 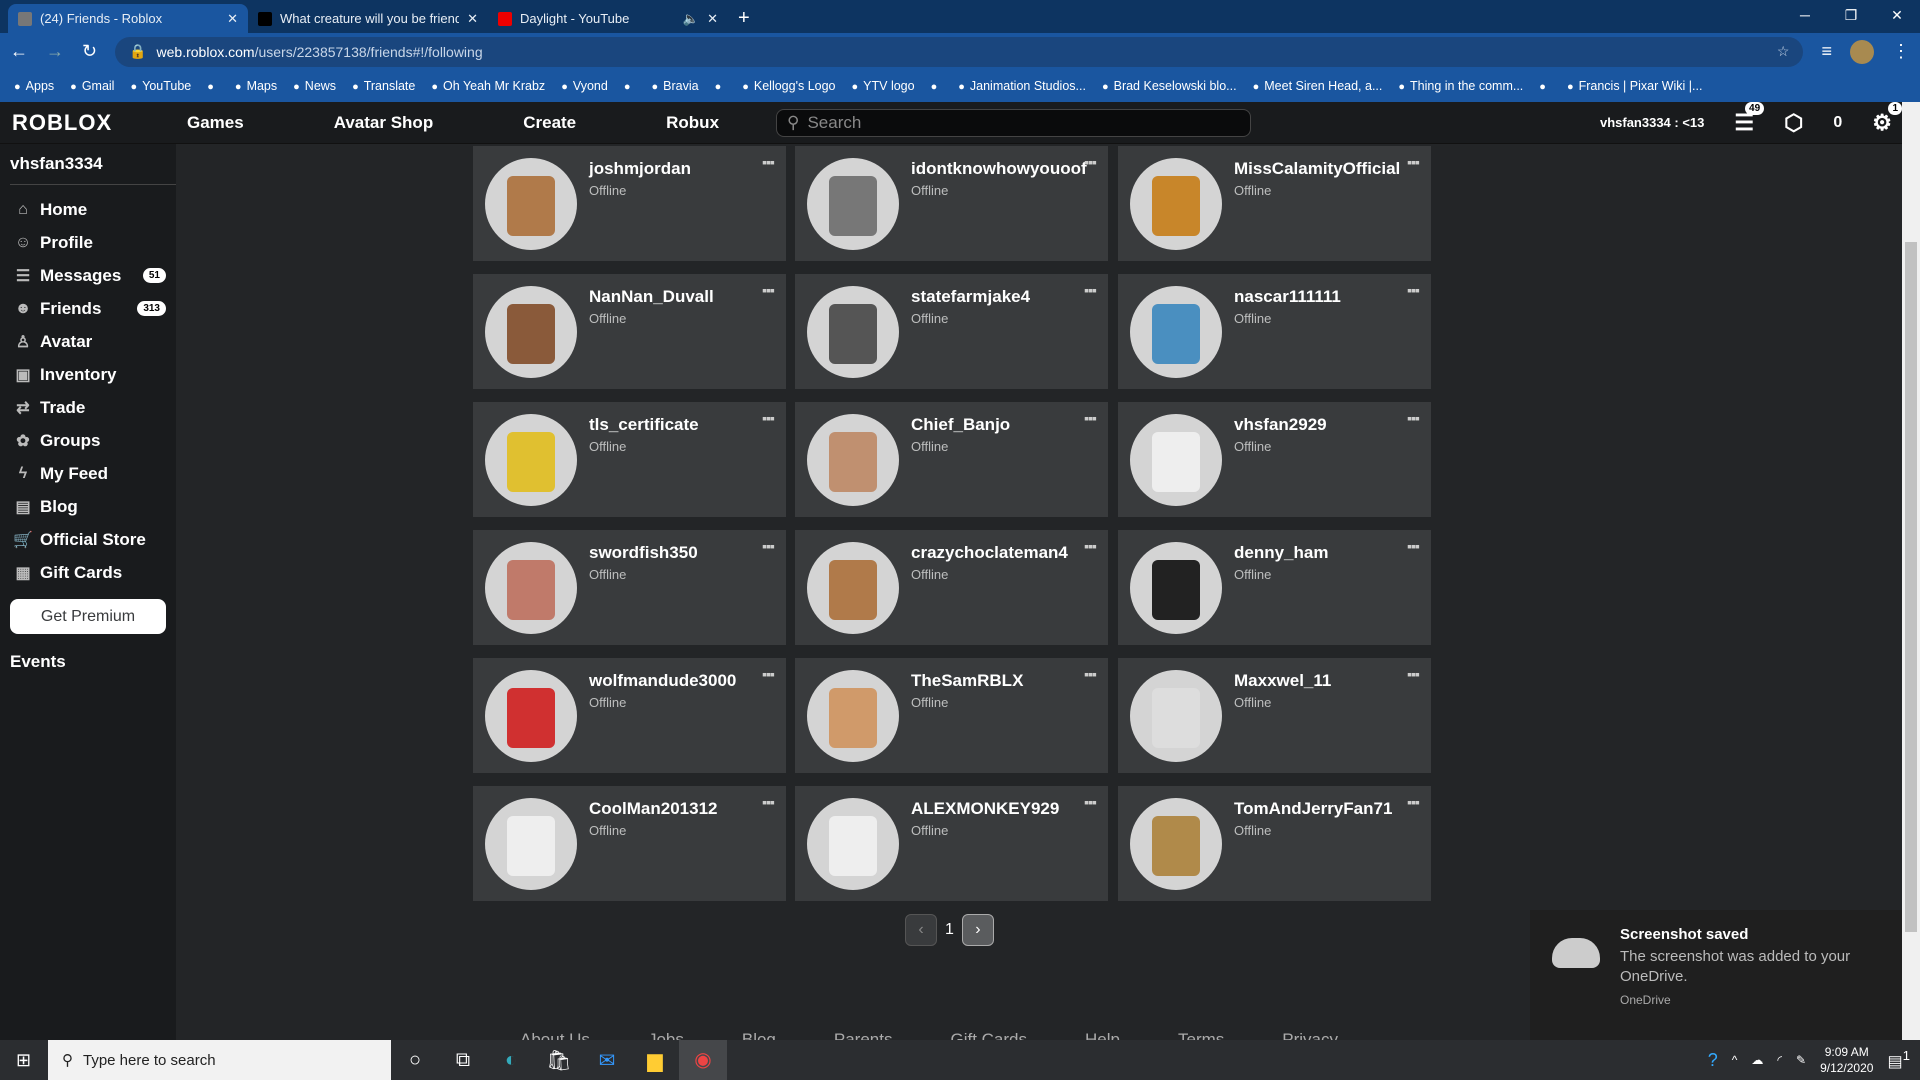 I want to click on friend-name: wolfmandude3000, so click(x=662, y=681).